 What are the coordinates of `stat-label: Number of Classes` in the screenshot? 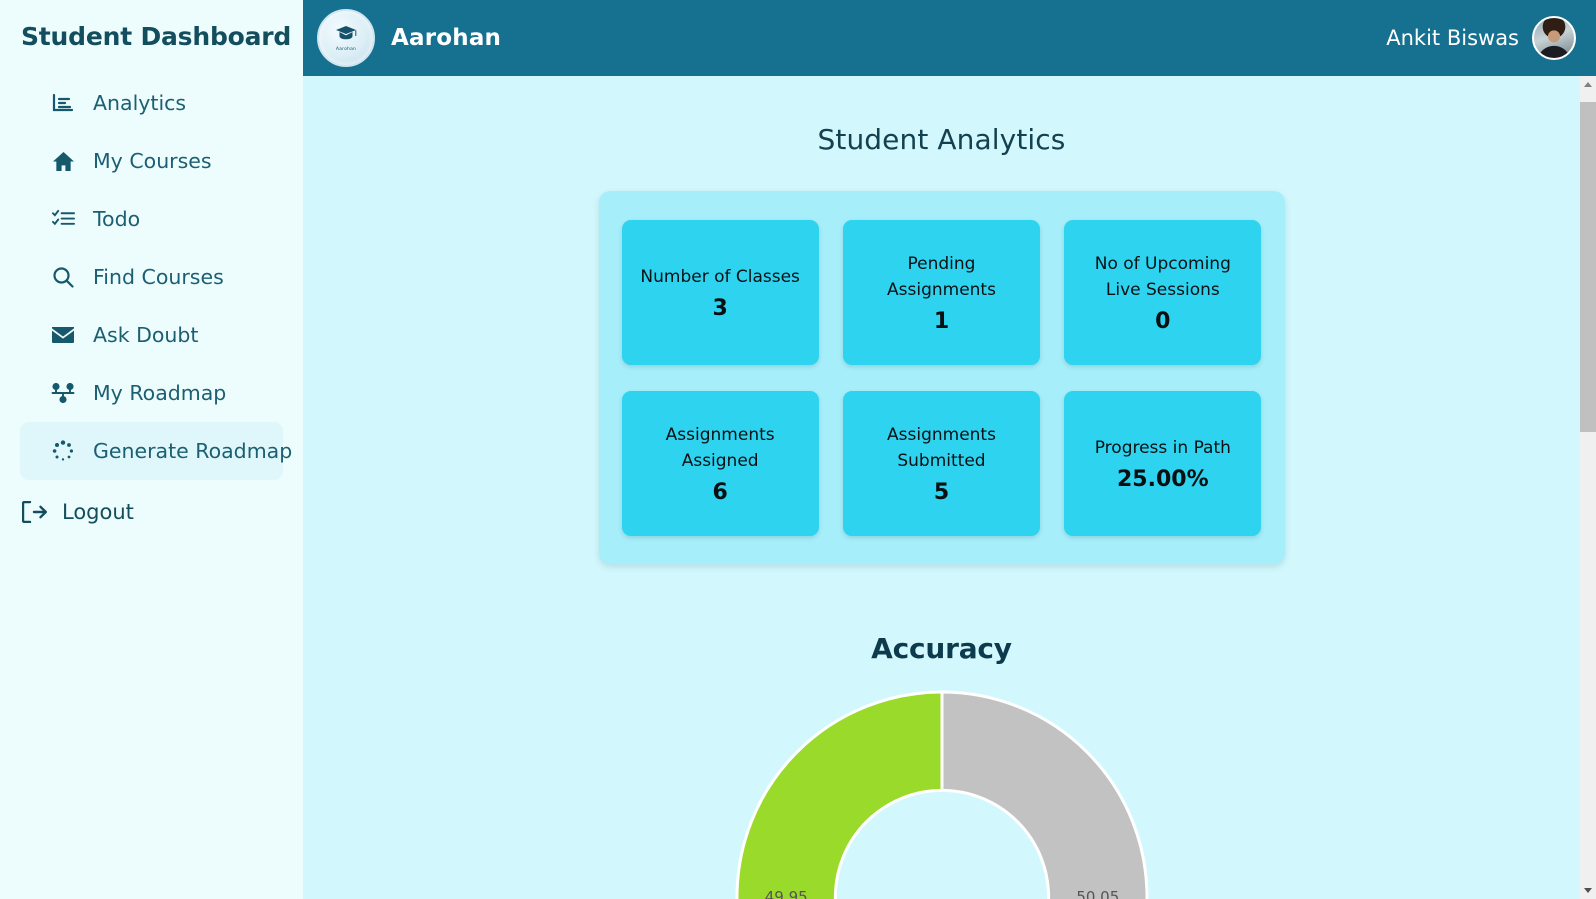 It's located at (720, 277).